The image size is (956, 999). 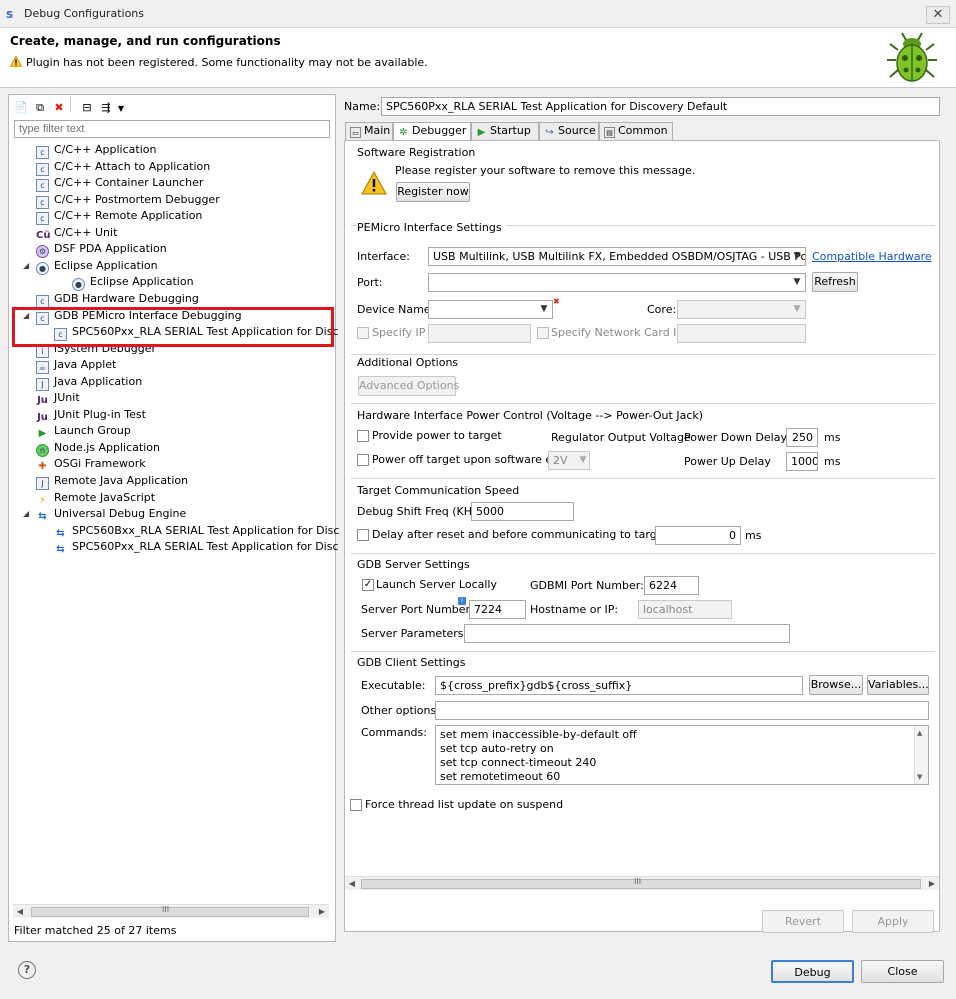 What do you see at coordinates (363, 460) in the screenshot?
I see `power-off-checkbox` at bounding box center [363, 460].